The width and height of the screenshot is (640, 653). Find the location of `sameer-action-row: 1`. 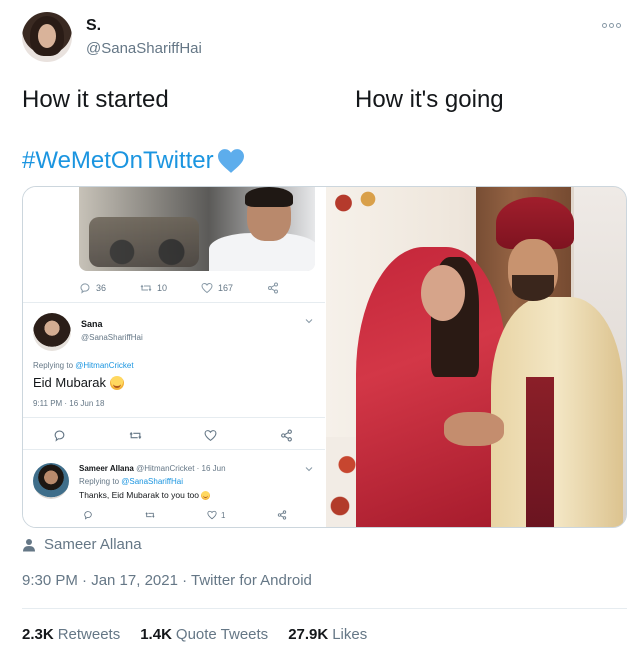

sameer-action-row: 1 is located at coordinates (185, 515).